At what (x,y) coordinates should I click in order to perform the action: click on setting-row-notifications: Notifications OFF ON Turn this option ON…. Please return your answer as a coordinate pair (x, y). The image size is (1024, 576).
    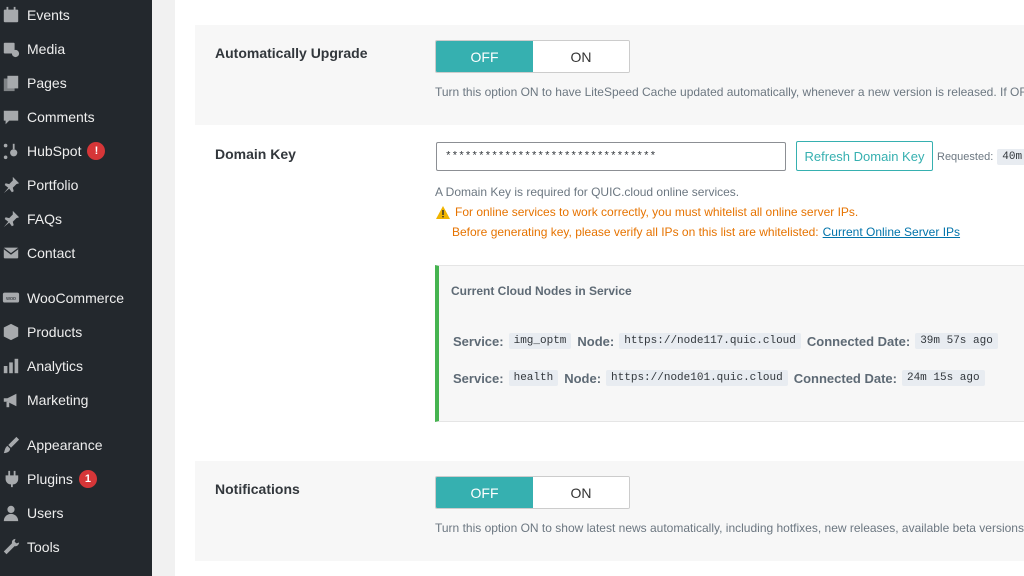
    Looking at the image, I should click on (609, 511).